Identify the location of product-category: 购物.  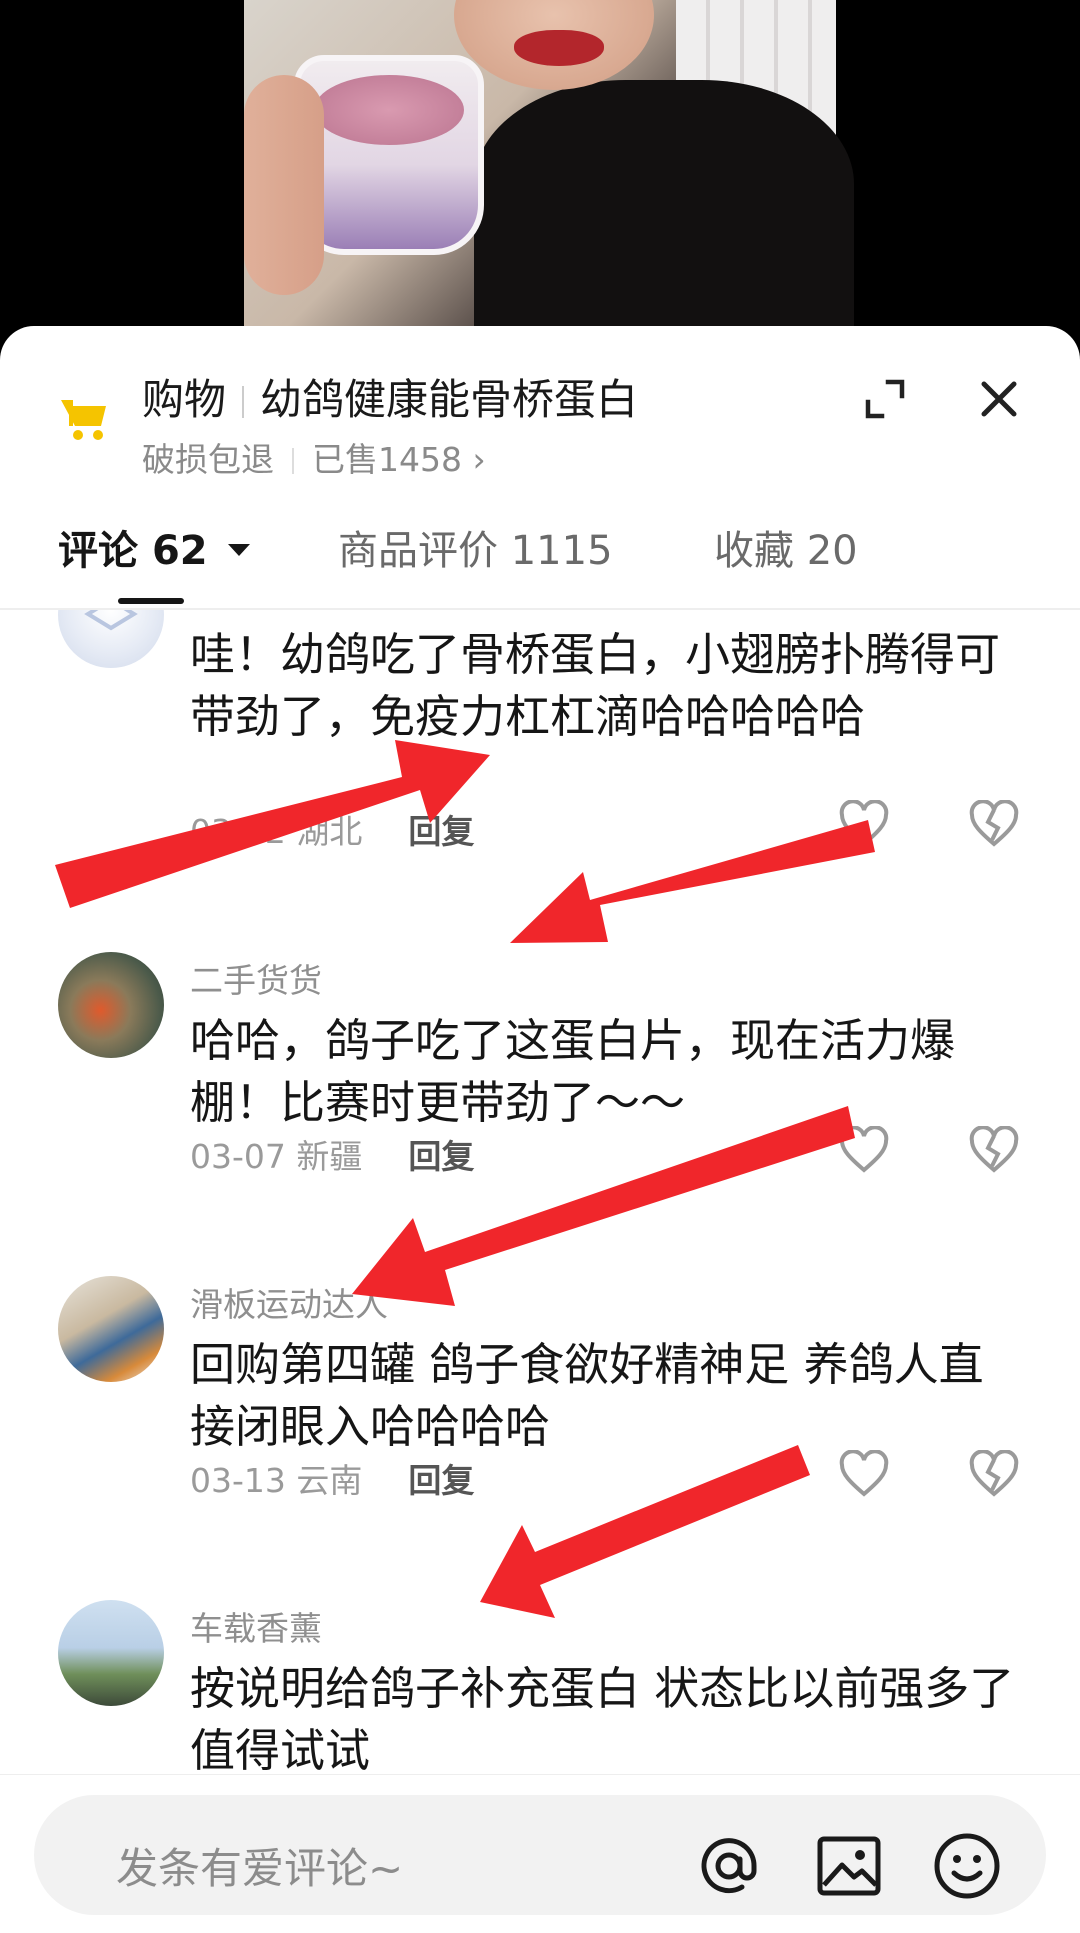
(184, 399).